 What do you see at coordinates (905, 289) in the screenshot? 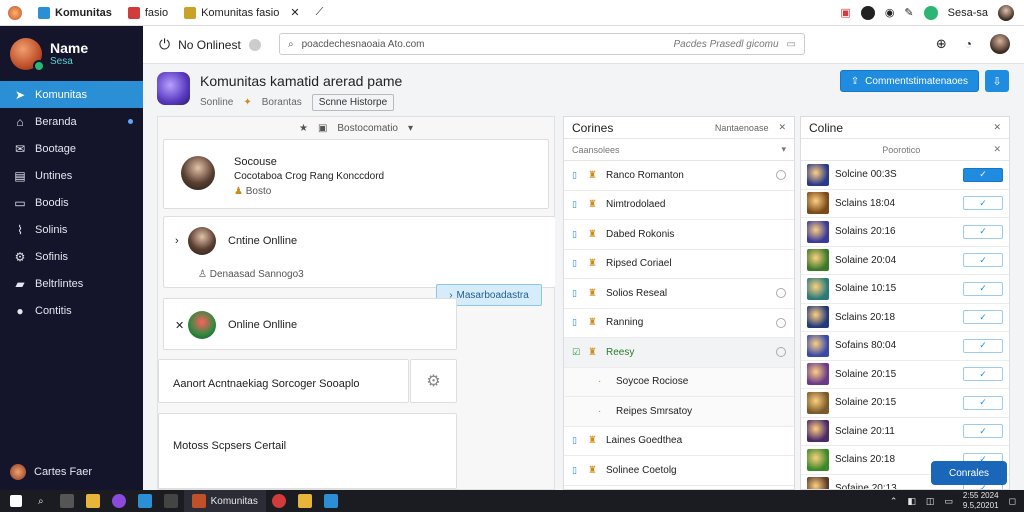
I see `list-item: Solaine 10:15 ✓` at bounding box center [905, 289].